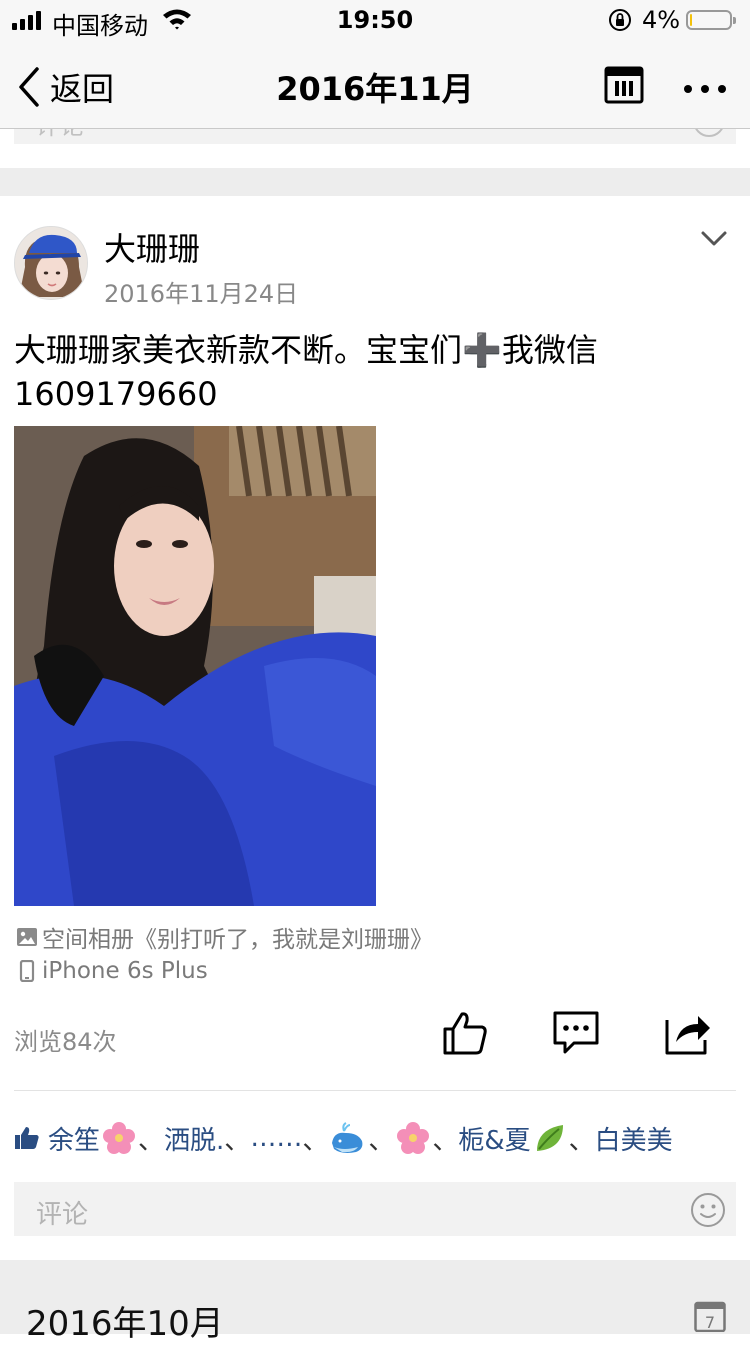  What do you see at coordinates (125, 1324) in the screenshot?
I see `month-label: 2016年10月` at bounding box center [125, 1324].